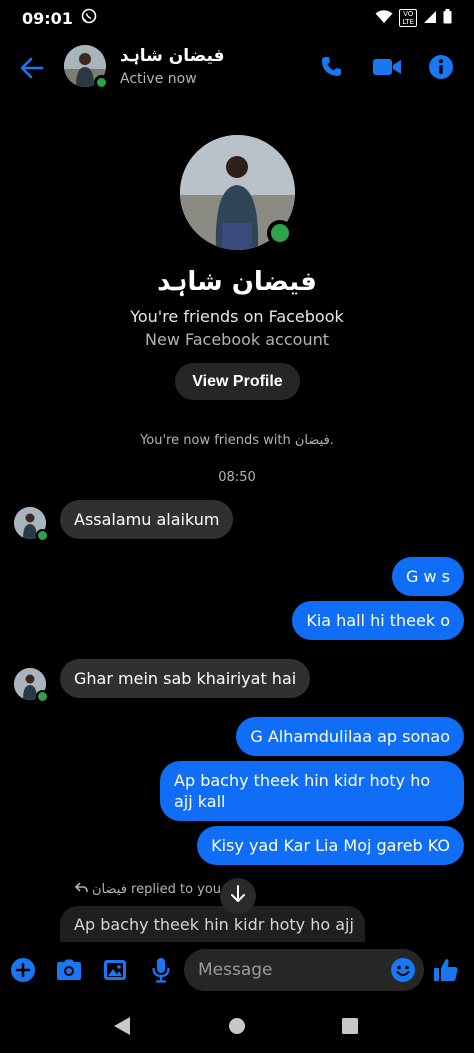 The width and height of the screenshot is (474, 1053). Describe the element at coordinates (446, 970) in the screenshot. I see `like-thumbs-up-icon` at that location.